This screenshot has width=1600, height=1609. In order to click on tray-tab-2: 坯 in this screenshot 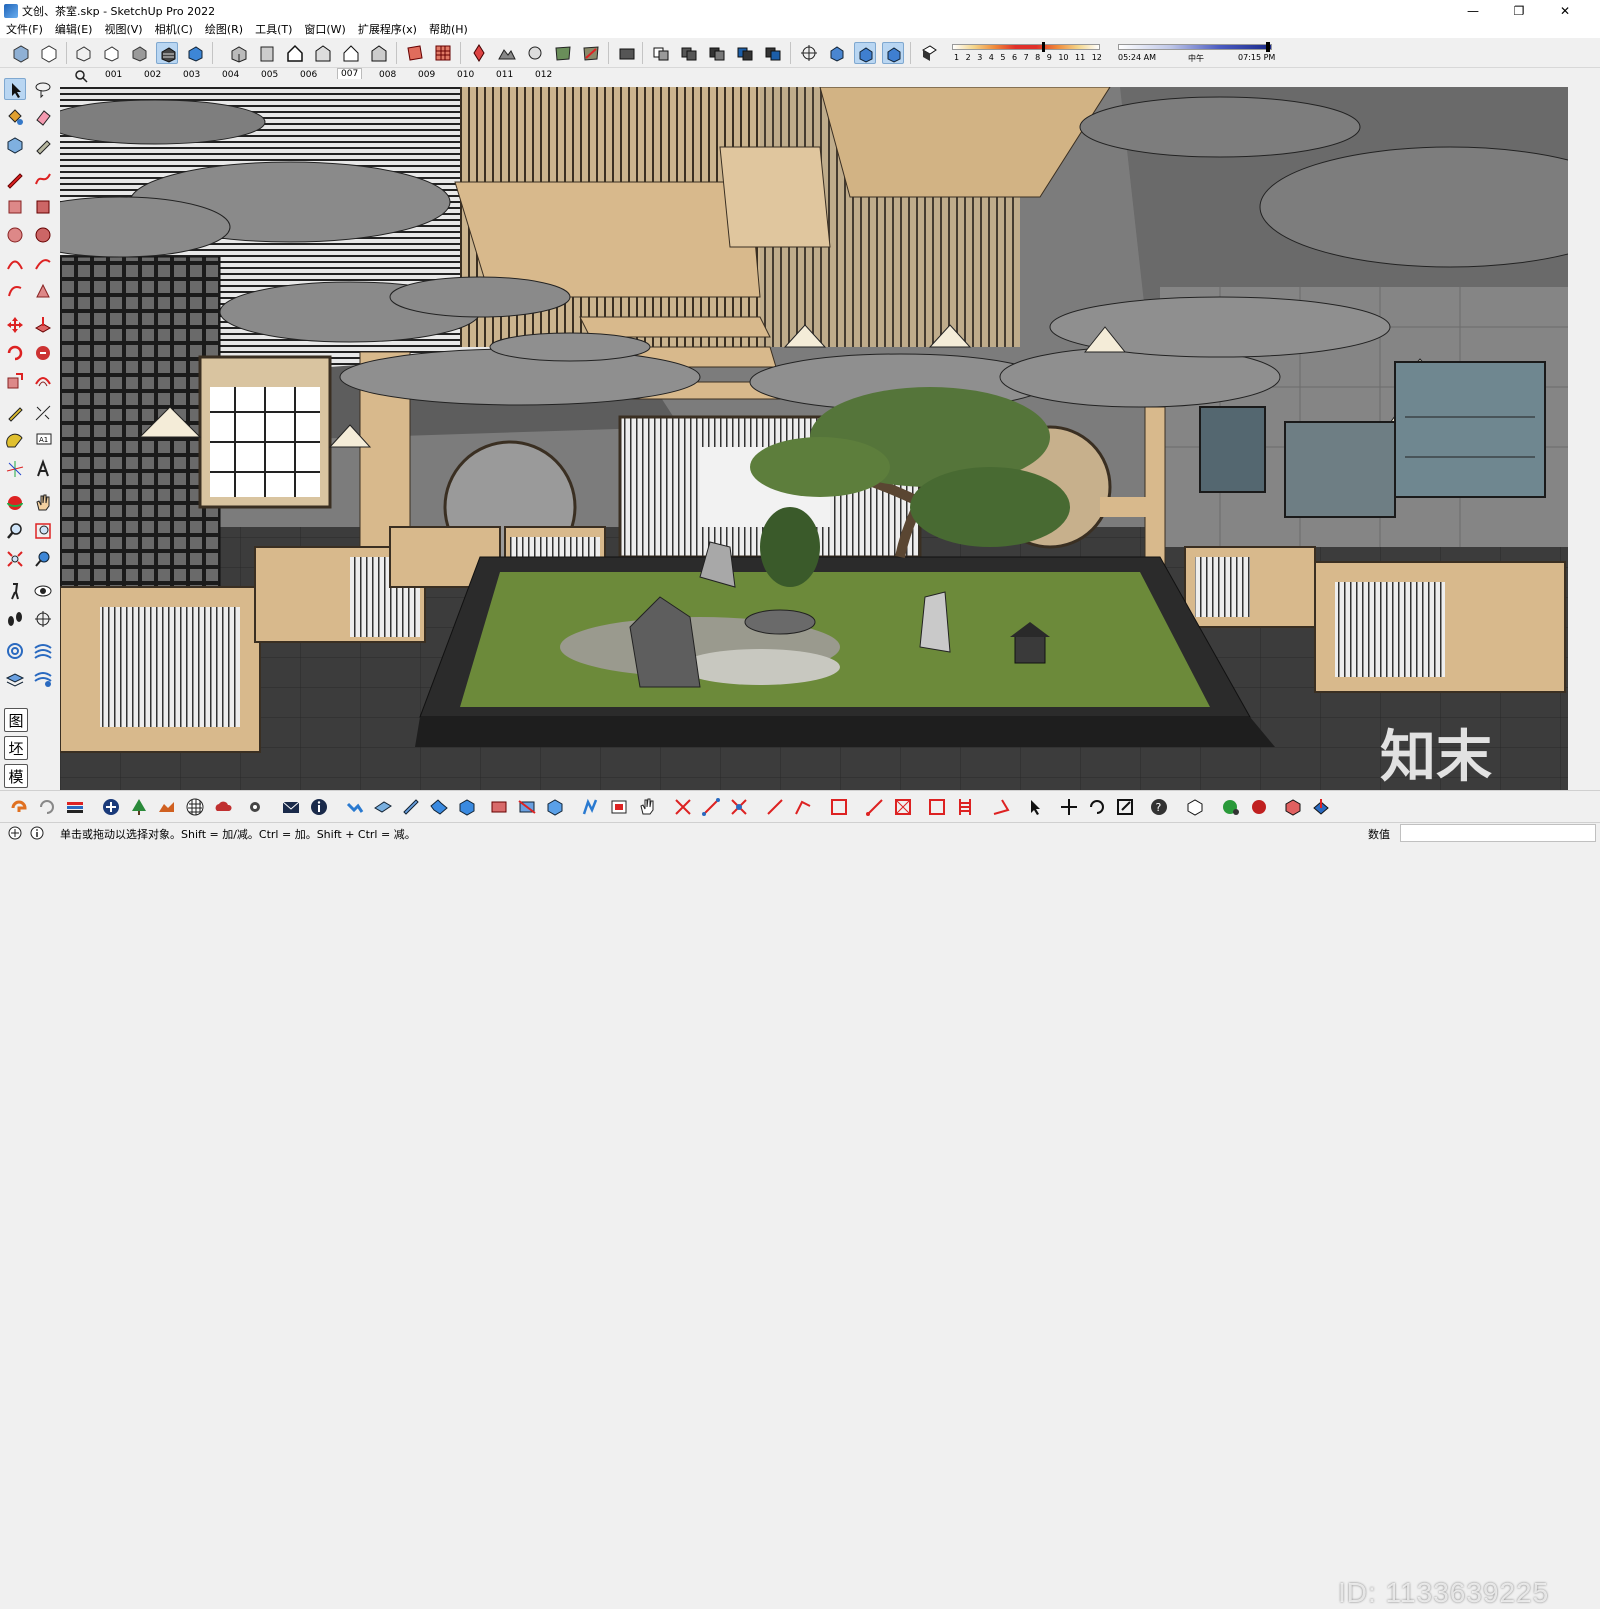, I will do `click(16, 748)`.